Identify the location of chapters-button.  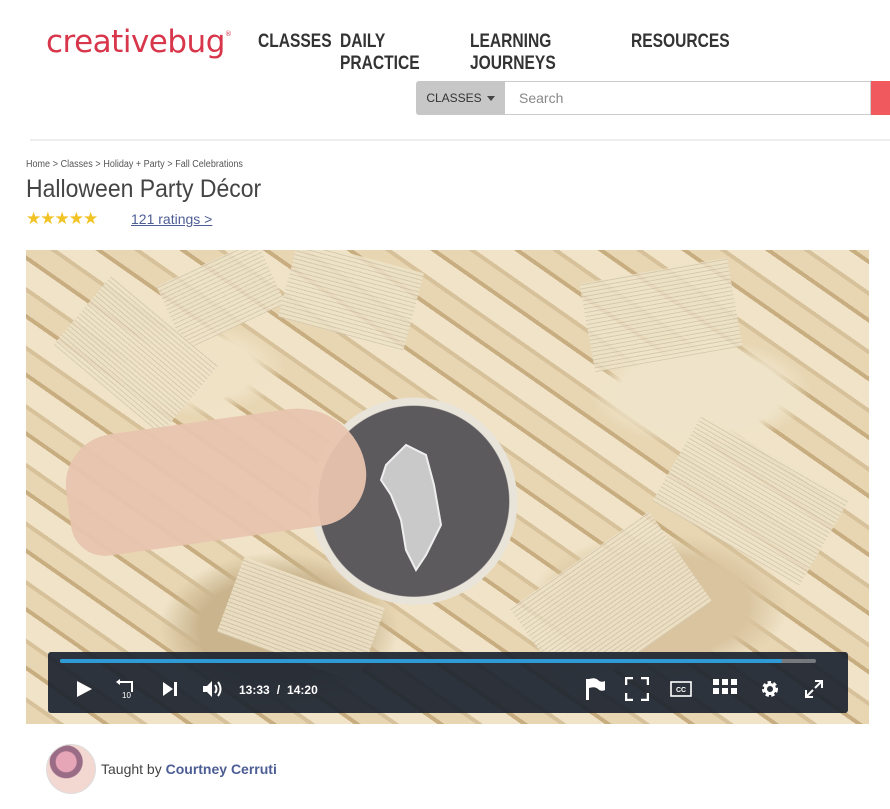
(595, 689).